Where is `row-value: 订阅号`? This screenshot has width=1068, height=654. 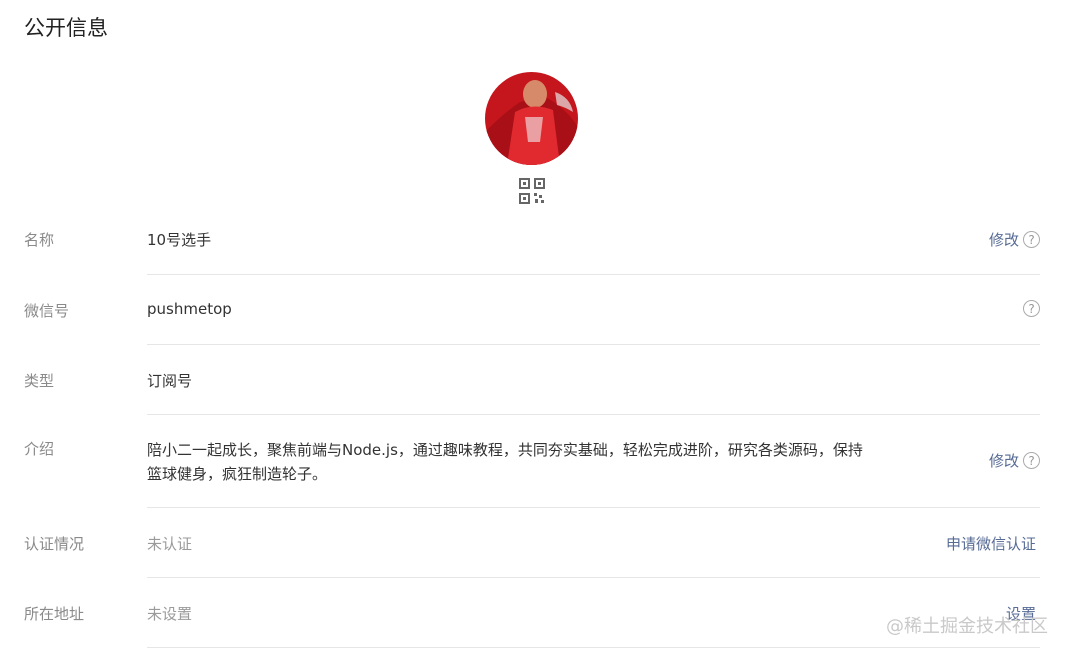
row-value: 订阅号 is located at coordinates (170, 381).